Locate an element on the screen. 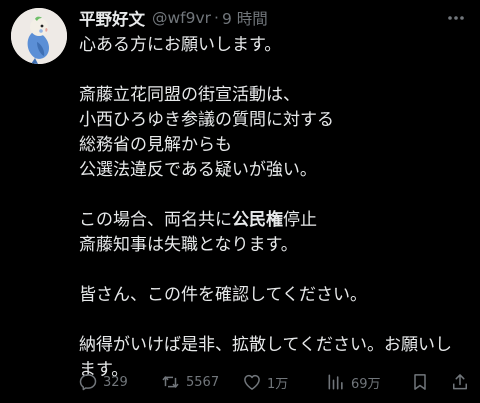 Image resolution: width=480 pixels, height=403 pixels. more-icon is located at coordinates (456, 18).